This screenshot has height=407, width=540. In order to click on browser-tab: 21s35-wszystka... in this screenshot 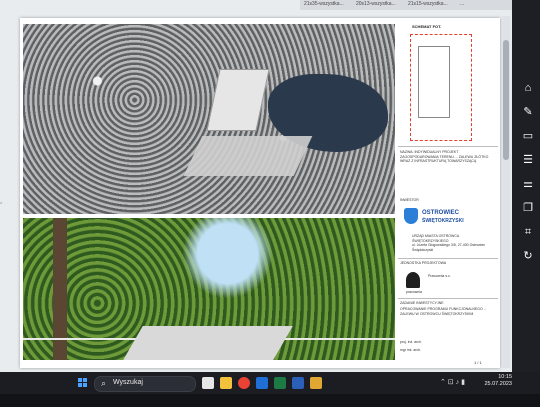, I will do `click(328, 5)`.